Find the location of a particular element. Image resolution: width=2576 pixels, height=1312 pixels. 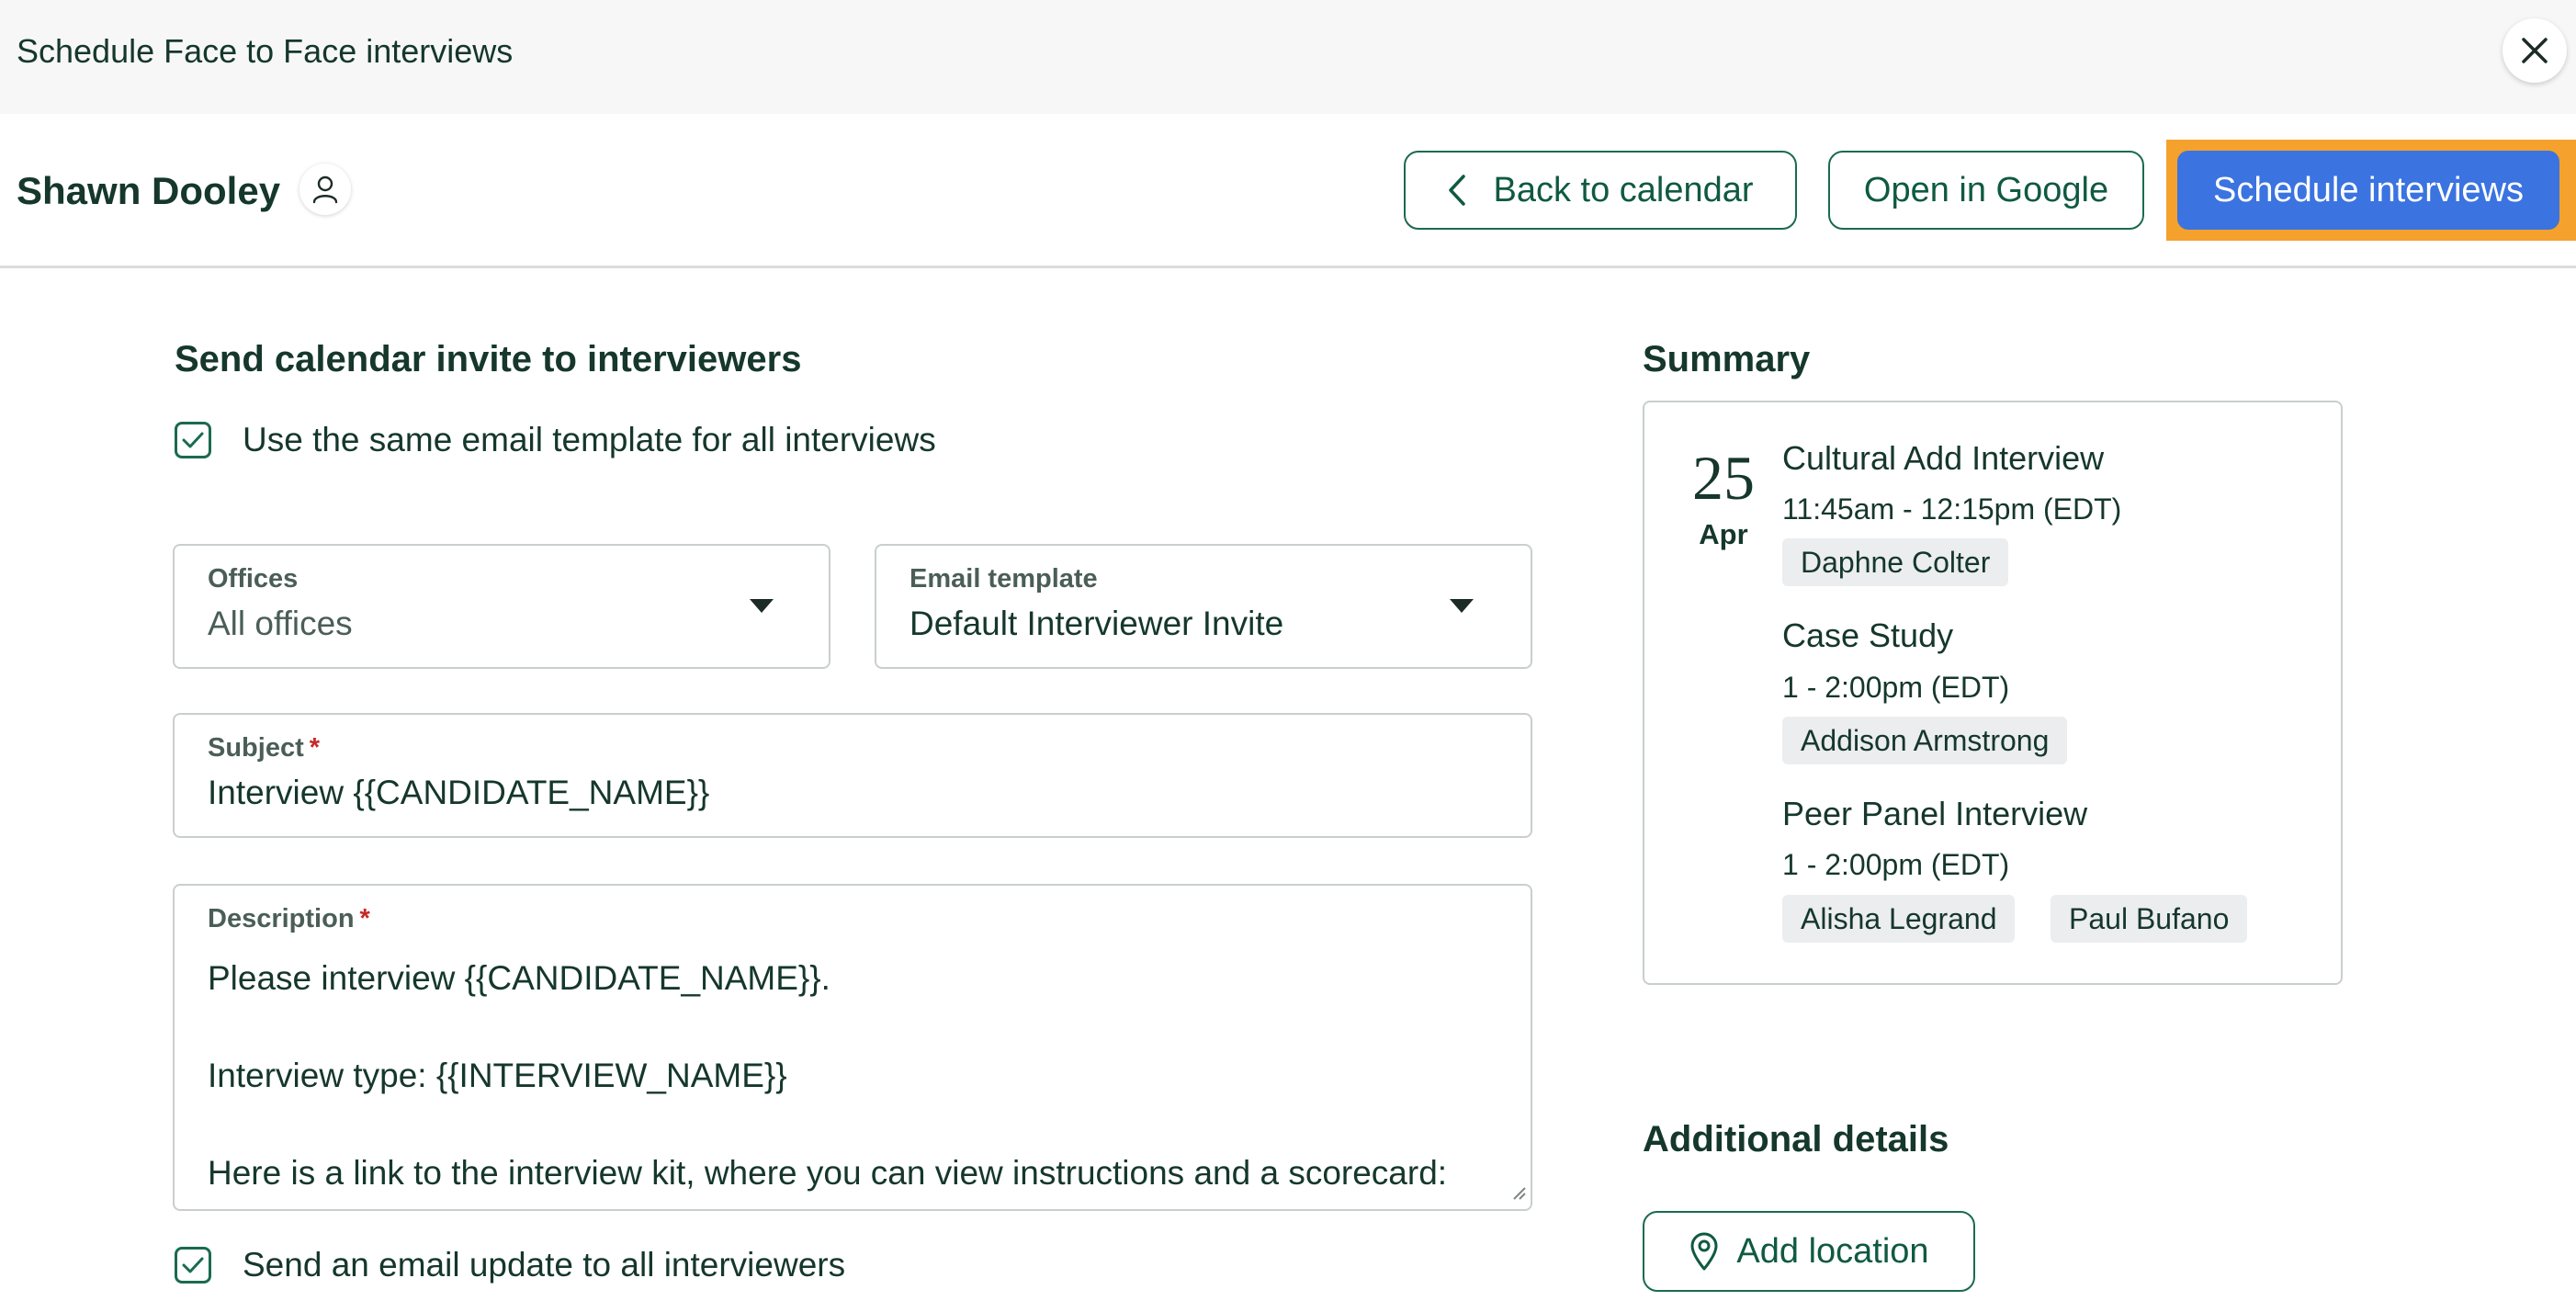

summary-title: Summary is located at coordinates (1727, 359).